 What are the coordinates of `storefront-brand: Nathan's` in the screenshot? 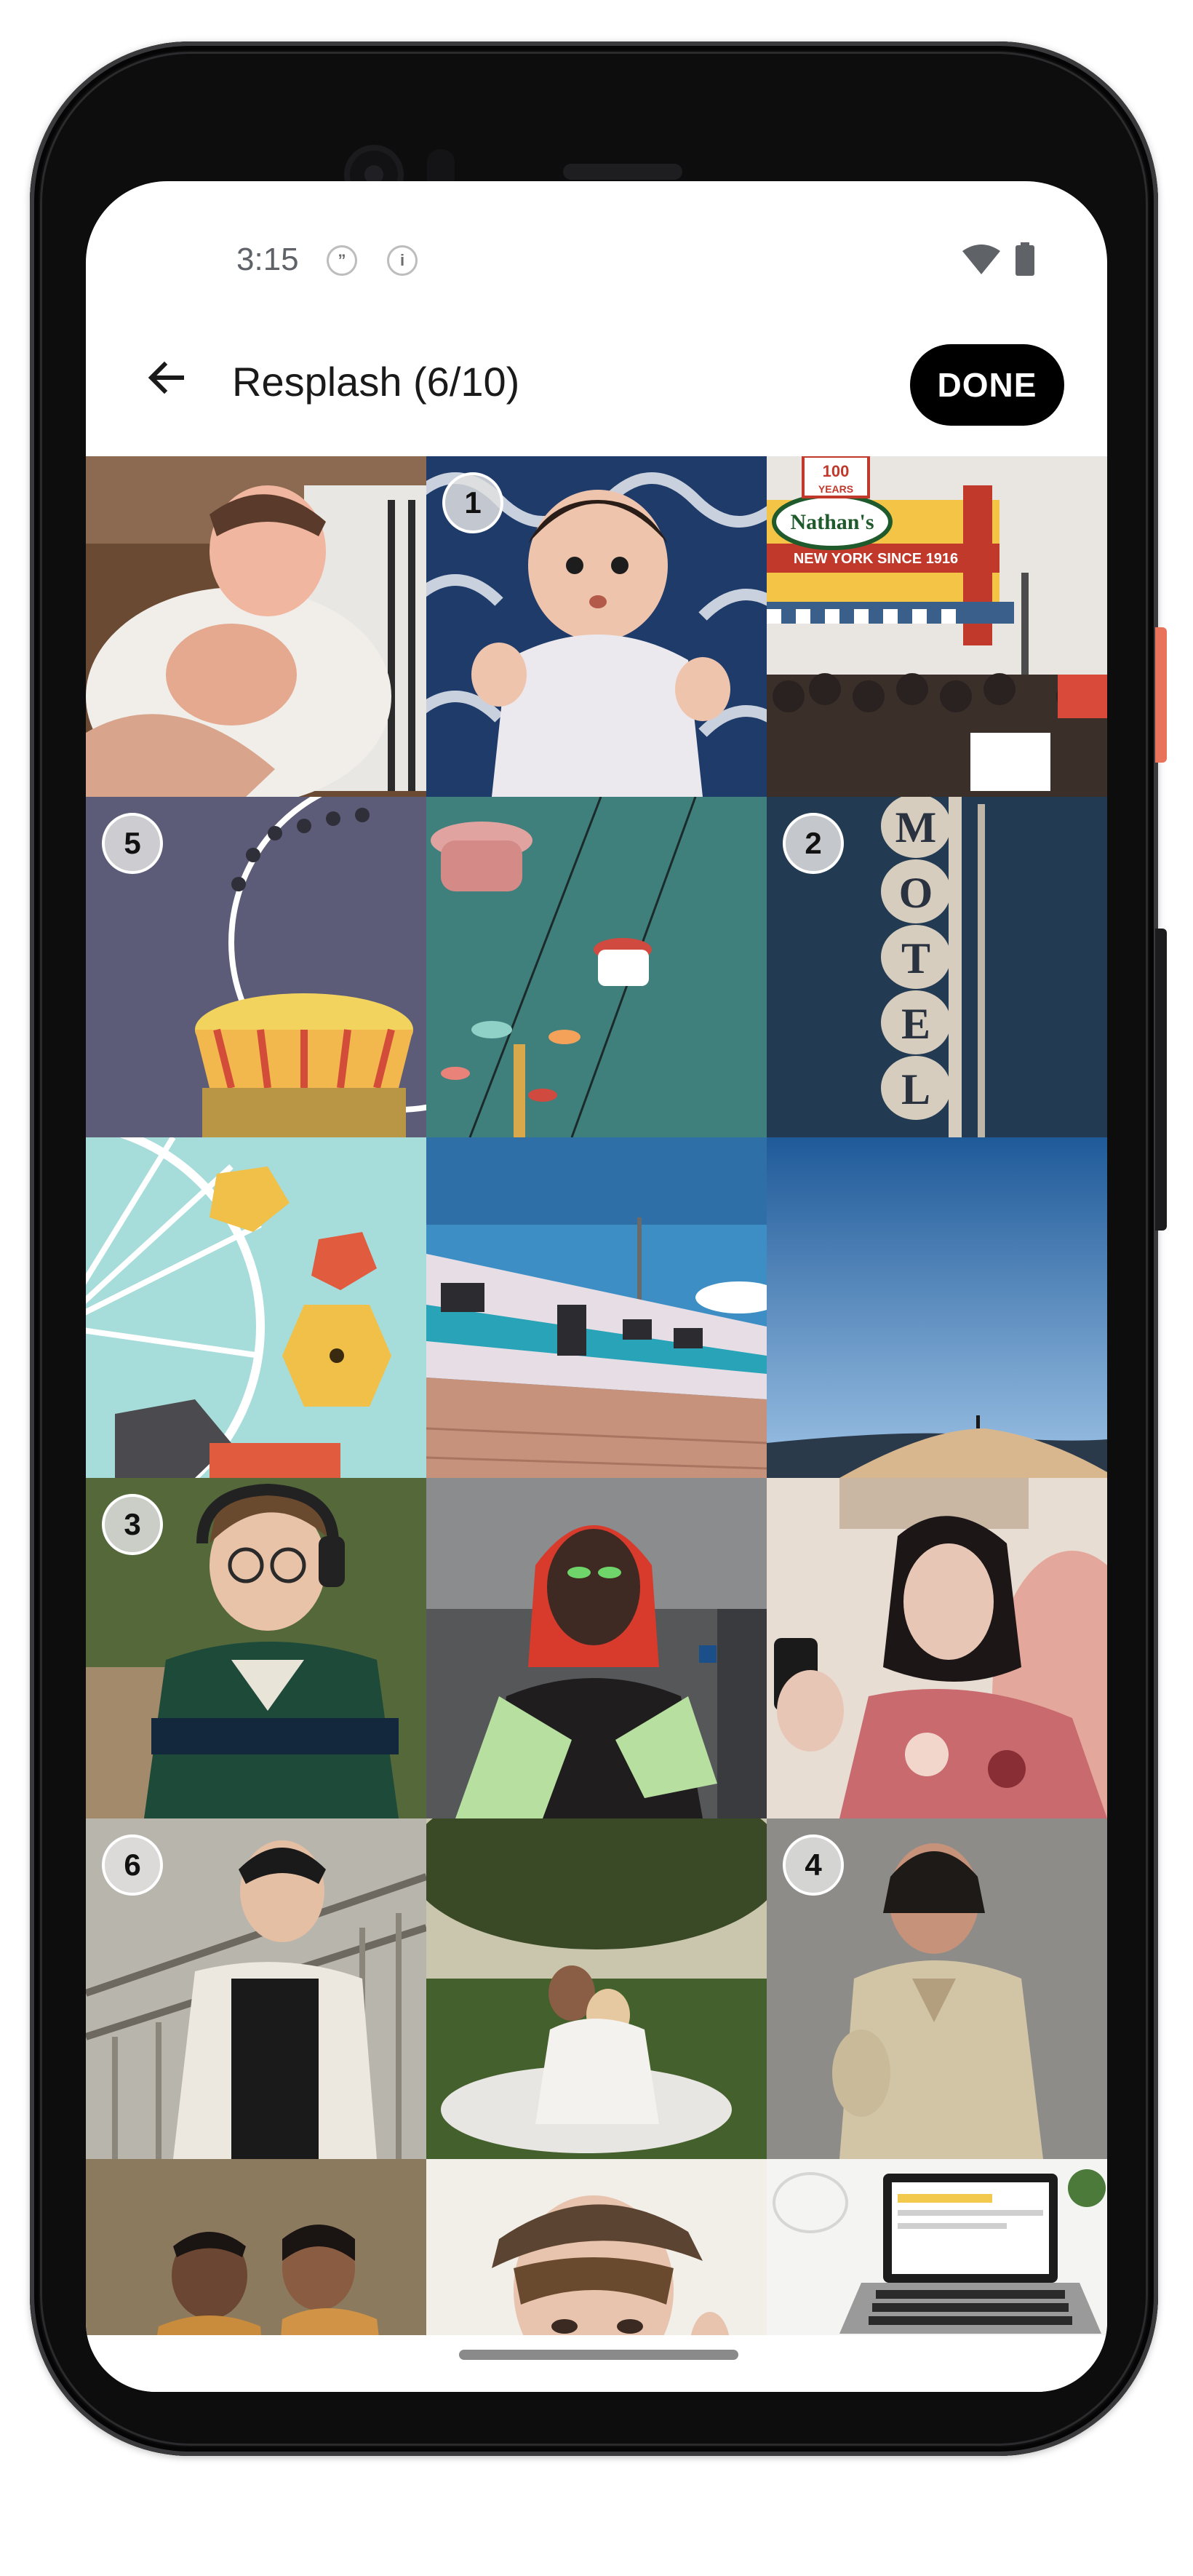 It's located at (832, 522).